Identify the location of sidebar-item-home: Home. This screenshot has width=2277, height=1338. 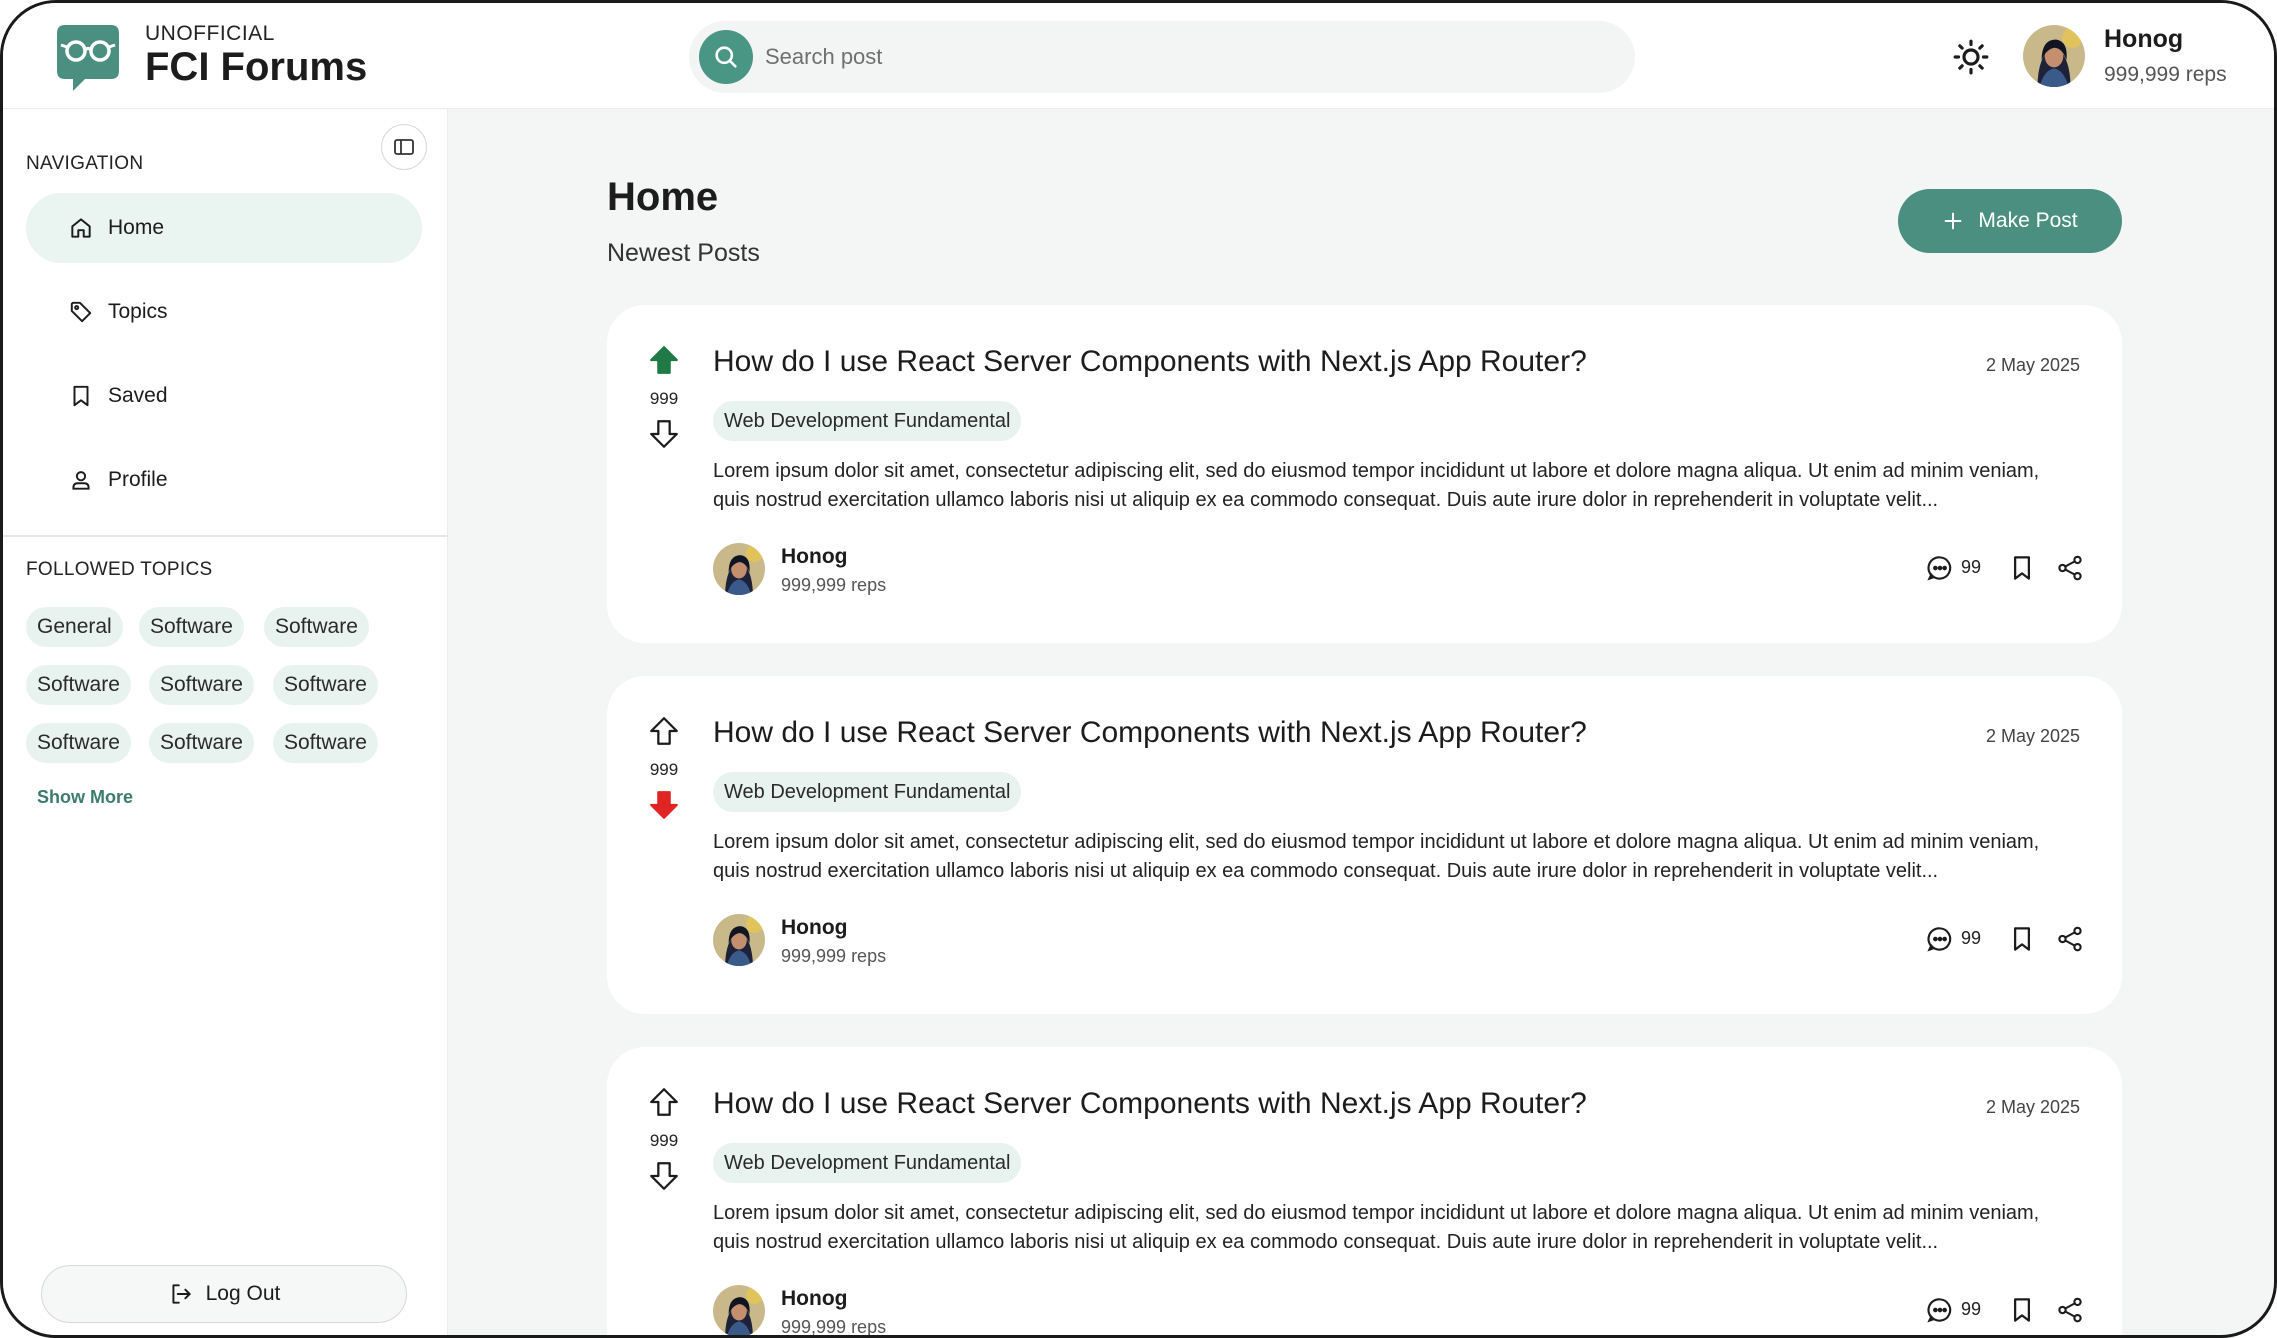
(224, 228).